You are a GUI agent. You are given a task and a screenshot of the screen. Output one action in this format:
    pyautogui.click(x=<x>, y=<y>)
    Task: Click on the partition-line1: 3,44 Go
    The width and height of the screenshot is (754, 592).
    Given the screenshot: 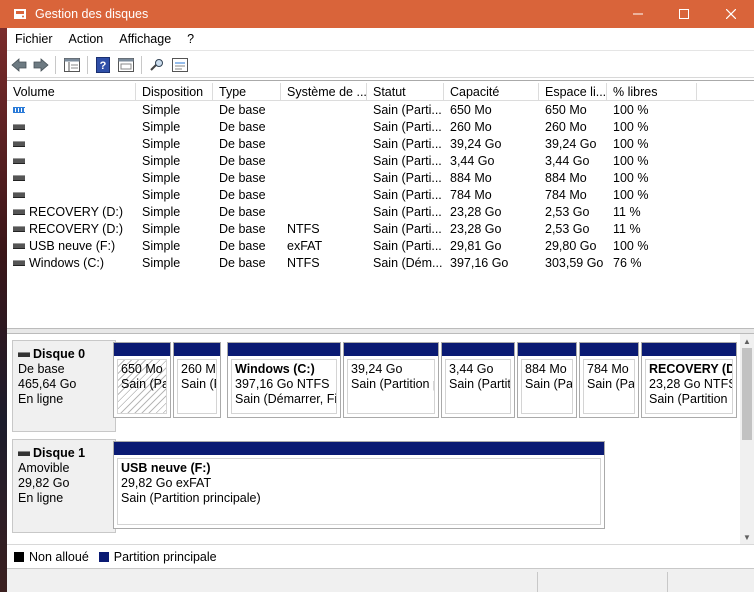 What is the action you would take?
    pyautogui.click(x=471, y=369)
    